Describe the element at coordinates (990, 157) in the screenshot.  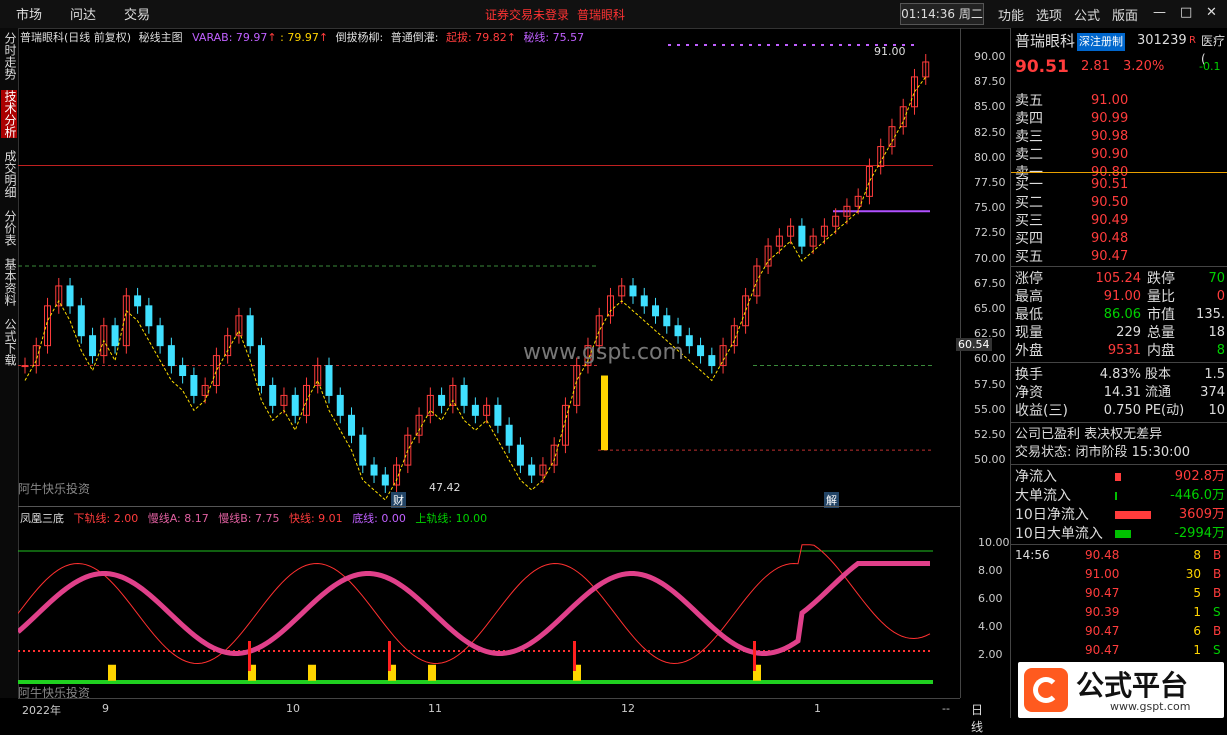
I see `price-tick: 80.00` at that location.